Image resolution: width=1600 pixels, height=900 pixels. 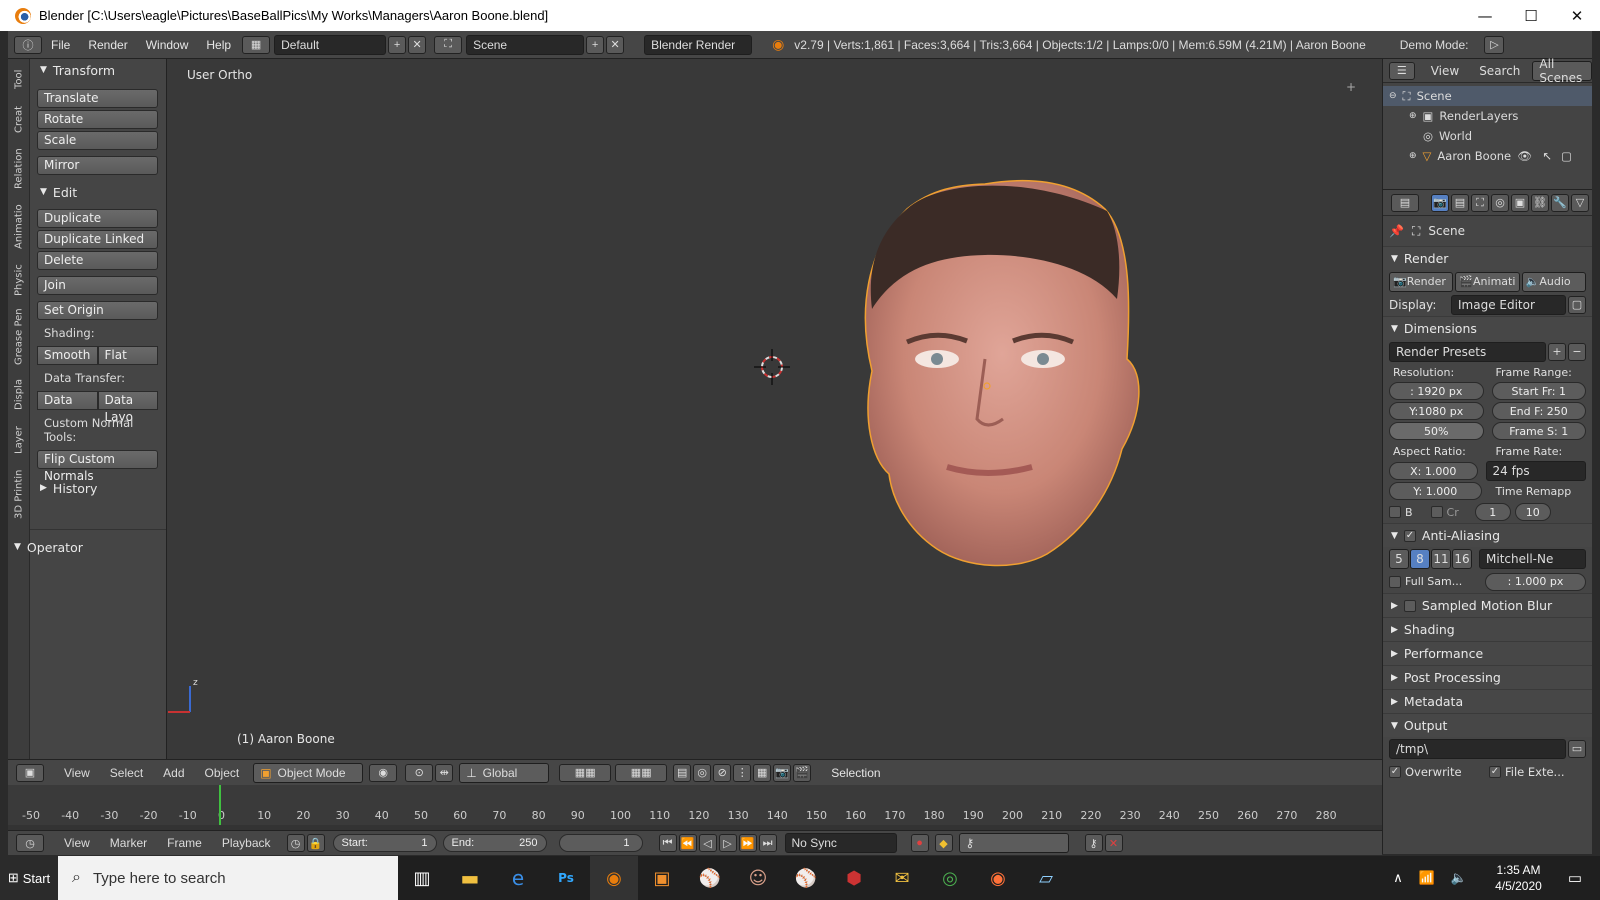 I want to click on tab-animation: Animatio, so click(x=19, y=227).